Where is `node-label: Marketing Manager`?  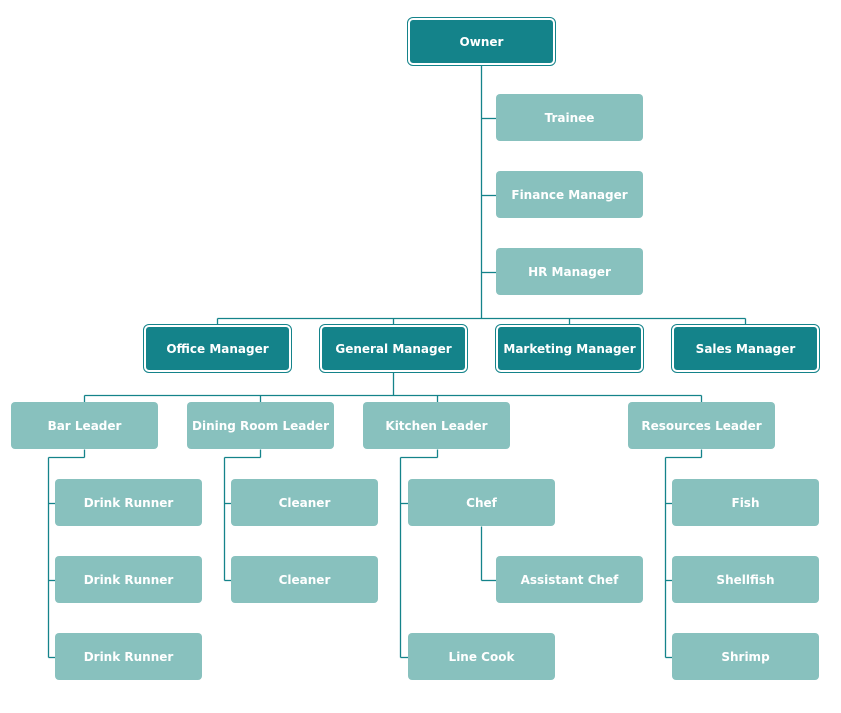 node-label: Marketing Manager is located at coordinates (569, 348).